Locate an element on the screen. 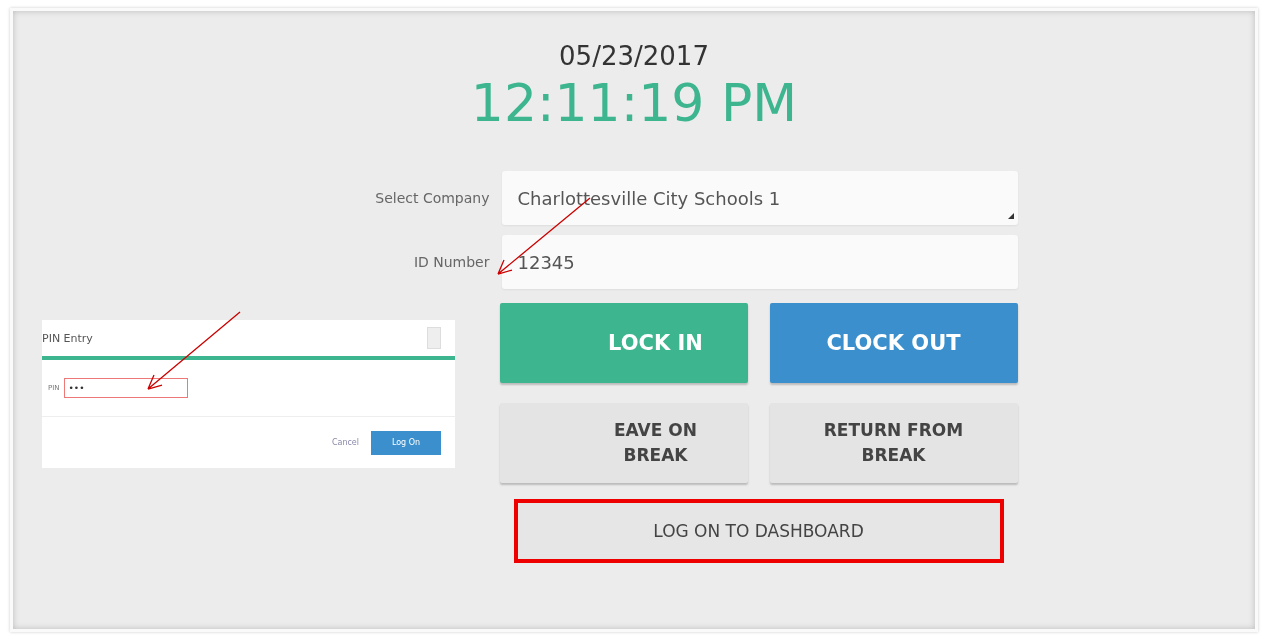 The width and height of the screenshot is (1265, 639). field-label: Select Company is located at coordinates (432, 198).